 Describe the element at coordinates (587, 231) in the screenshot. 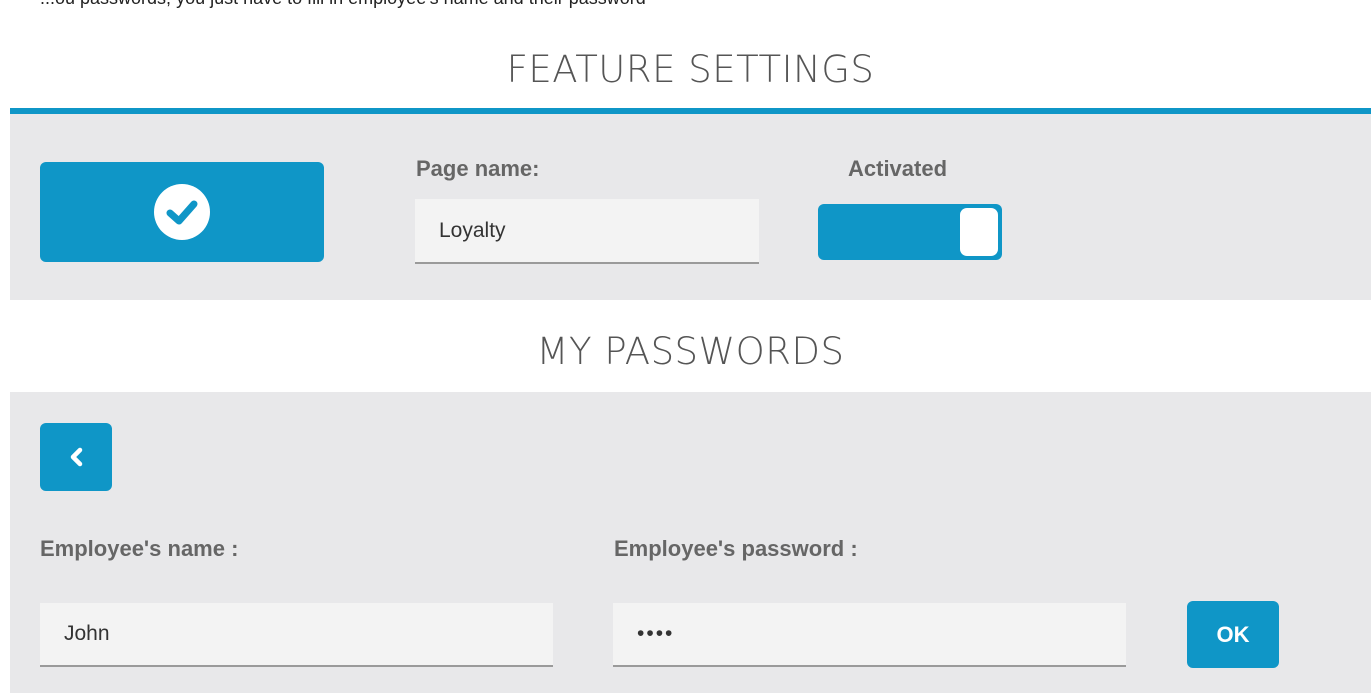

I see `page-name-input` at that location.